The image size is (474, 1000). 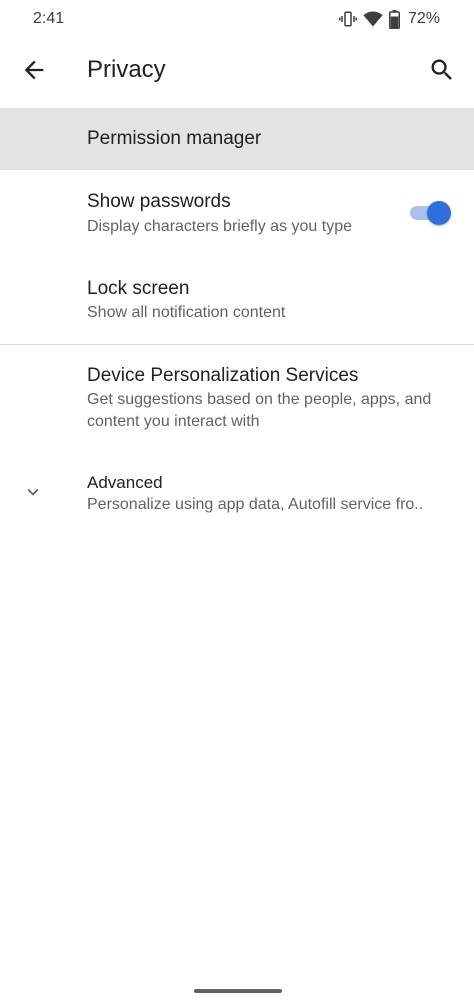 I want to click on app-bar: Privacy, so click(x=237, y=72).